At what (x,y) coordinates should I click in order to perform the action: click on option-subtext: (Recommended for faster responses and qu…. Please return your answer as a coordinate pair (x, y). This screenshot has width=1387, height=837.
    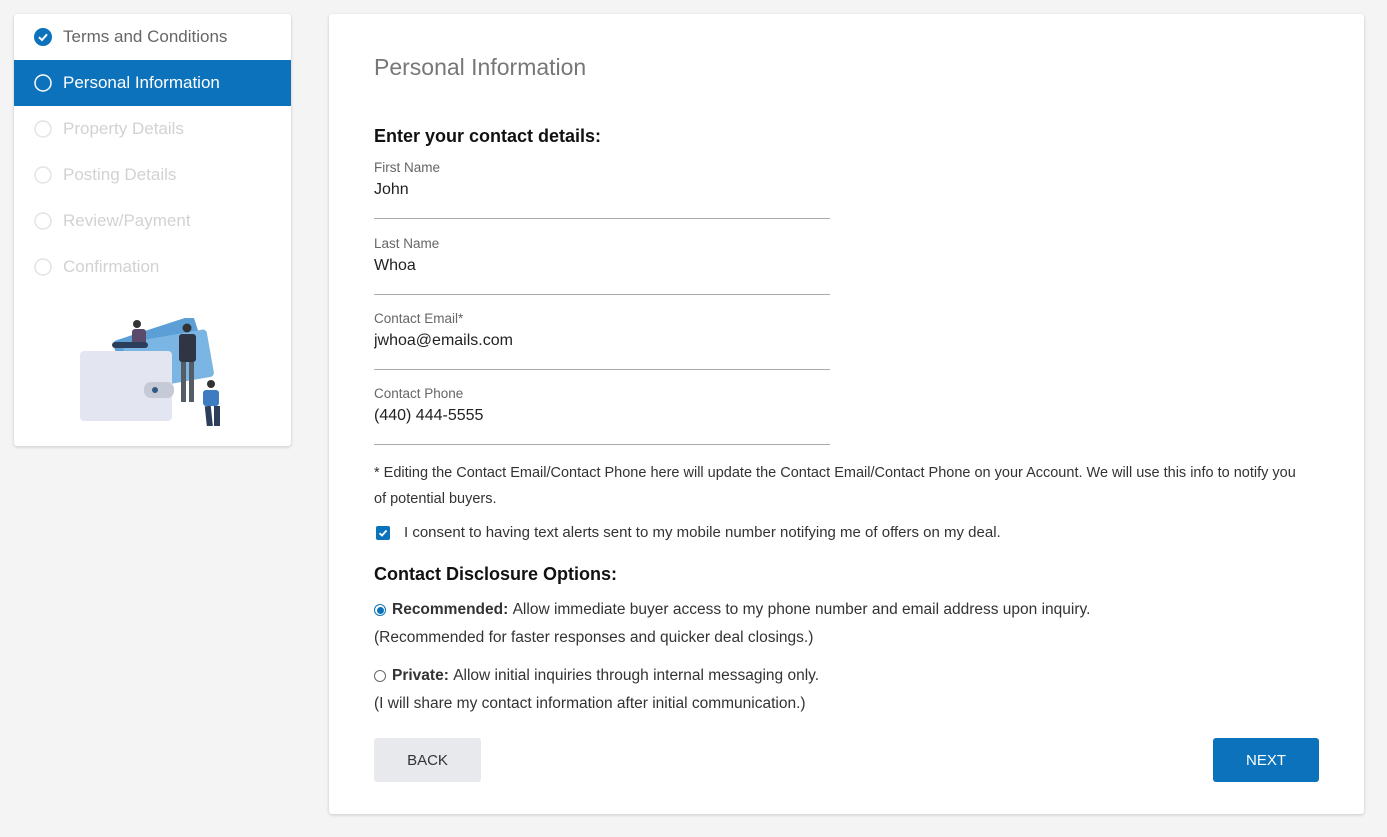
    Looking at the image, I should click on (594, 637).